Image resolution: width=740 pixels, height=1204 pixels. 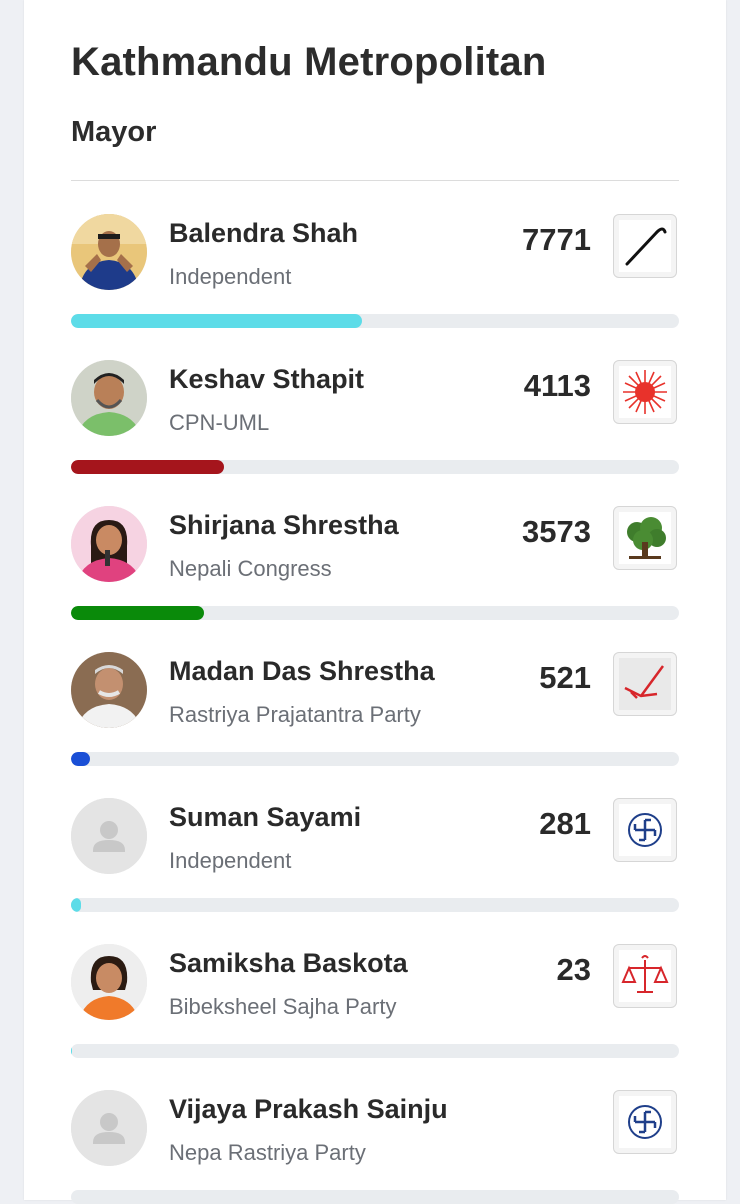 What do you see at coordinates (264, 233) in the screenshot?
I see `candidate-name: Balendra Shah` at bounding box center [264, 233].